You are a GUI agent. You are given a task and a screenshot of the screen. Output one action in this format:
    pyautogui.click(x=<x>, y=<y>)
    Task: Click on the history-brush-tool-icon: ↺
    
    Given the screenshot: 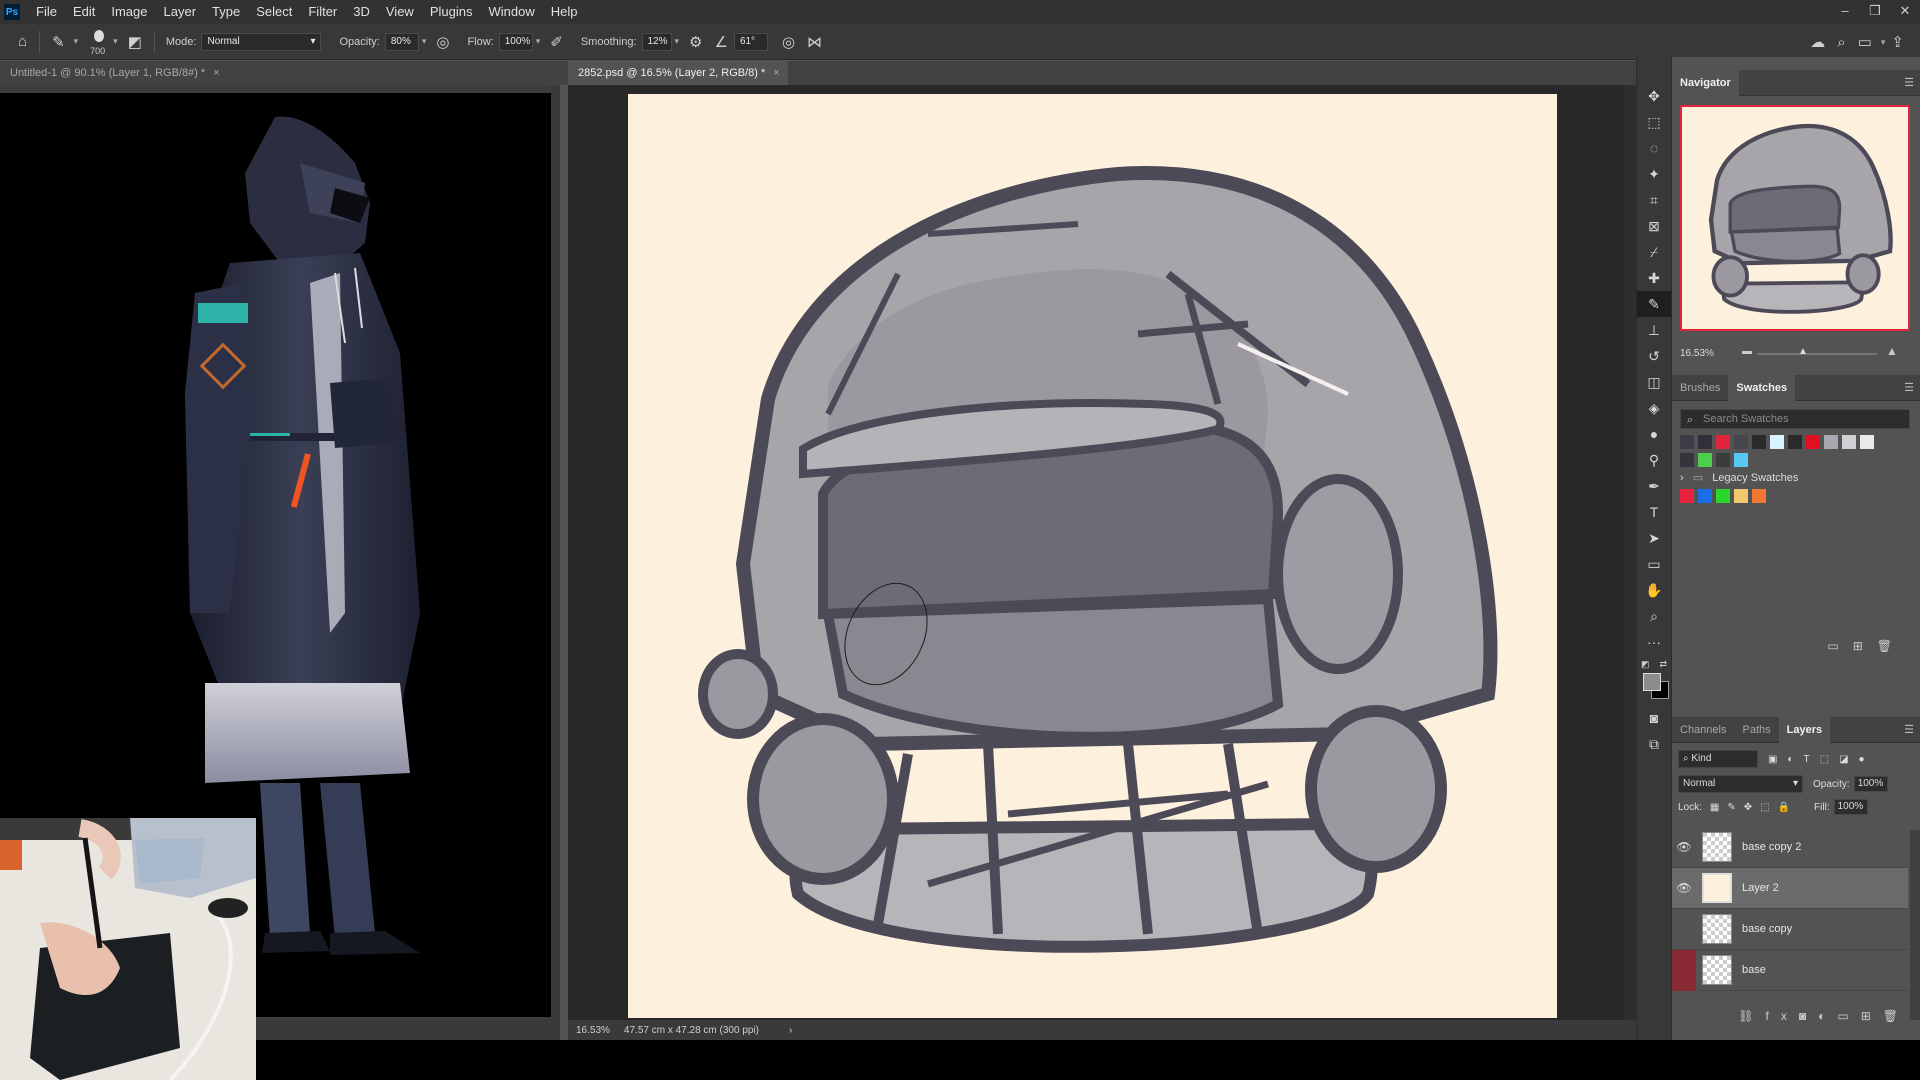 What is the action you would take?
    pyautogui.click(x=1654, y=356)
    